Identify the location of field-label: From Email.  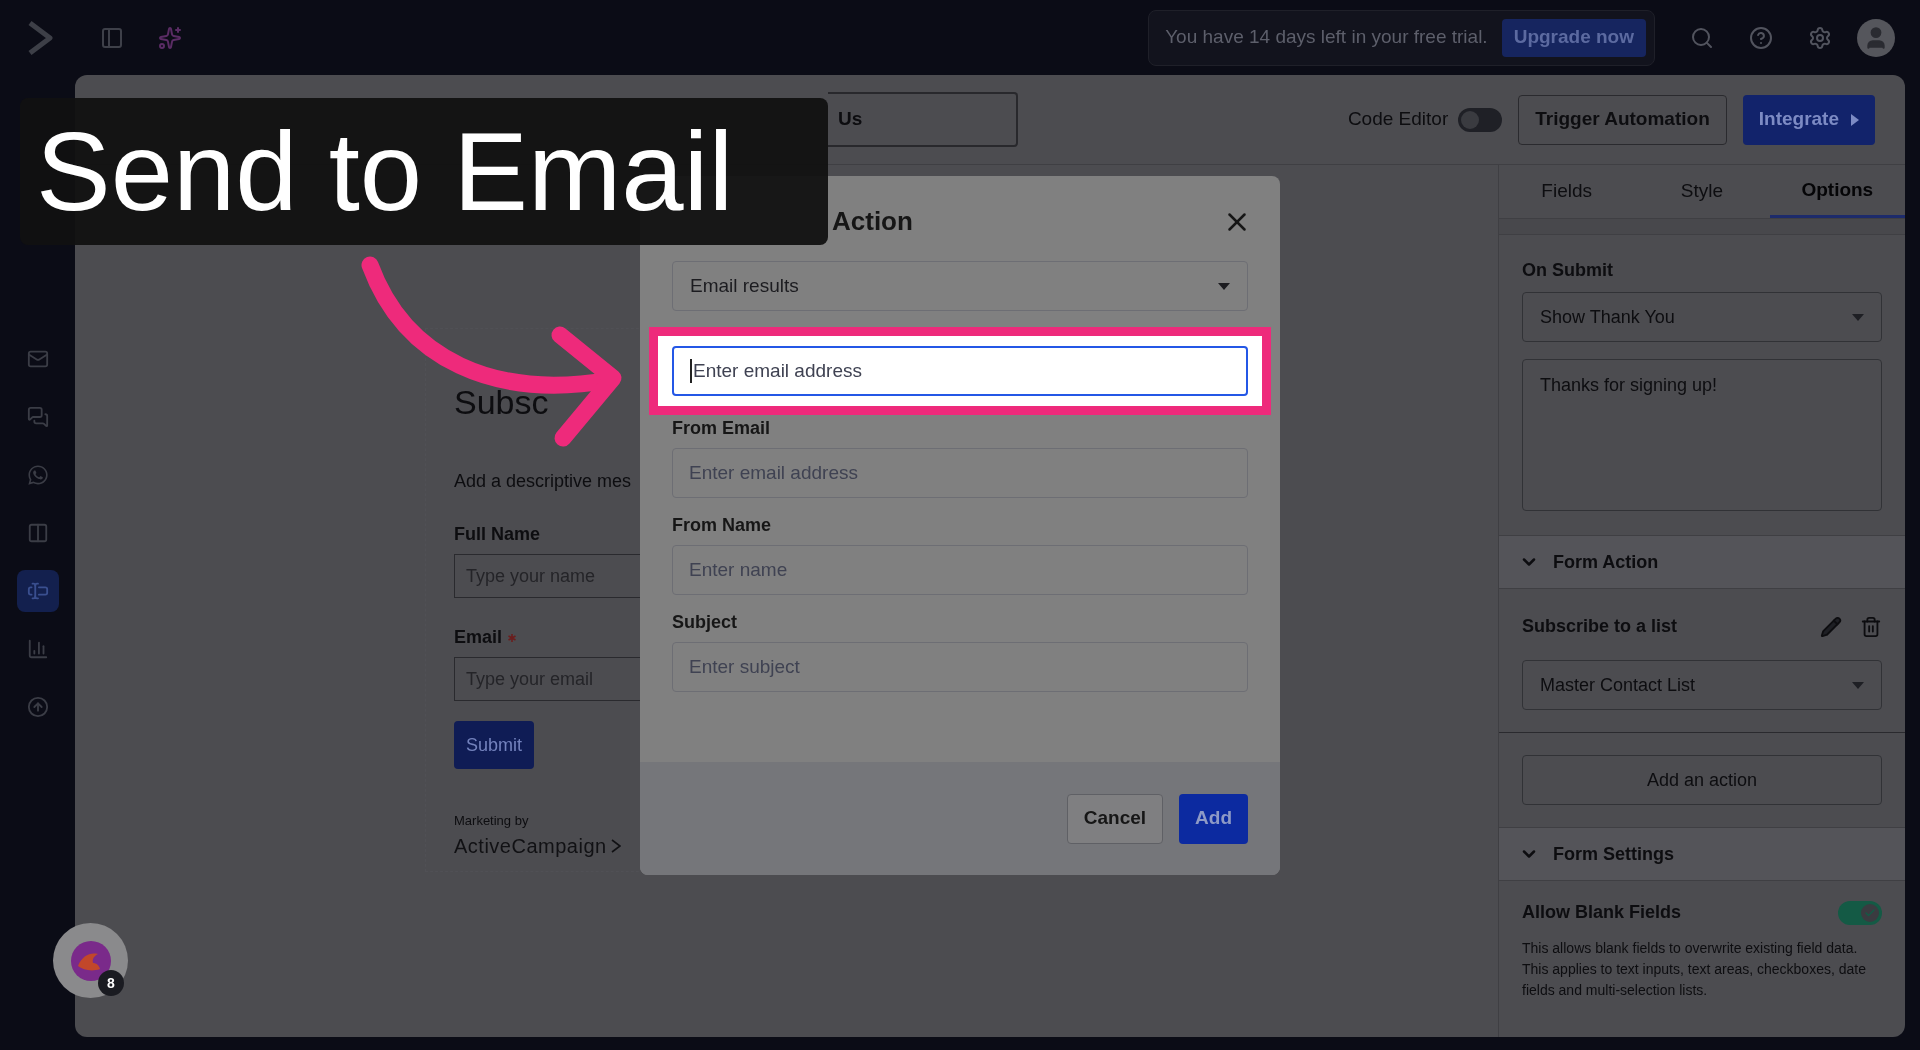
(722, 428).